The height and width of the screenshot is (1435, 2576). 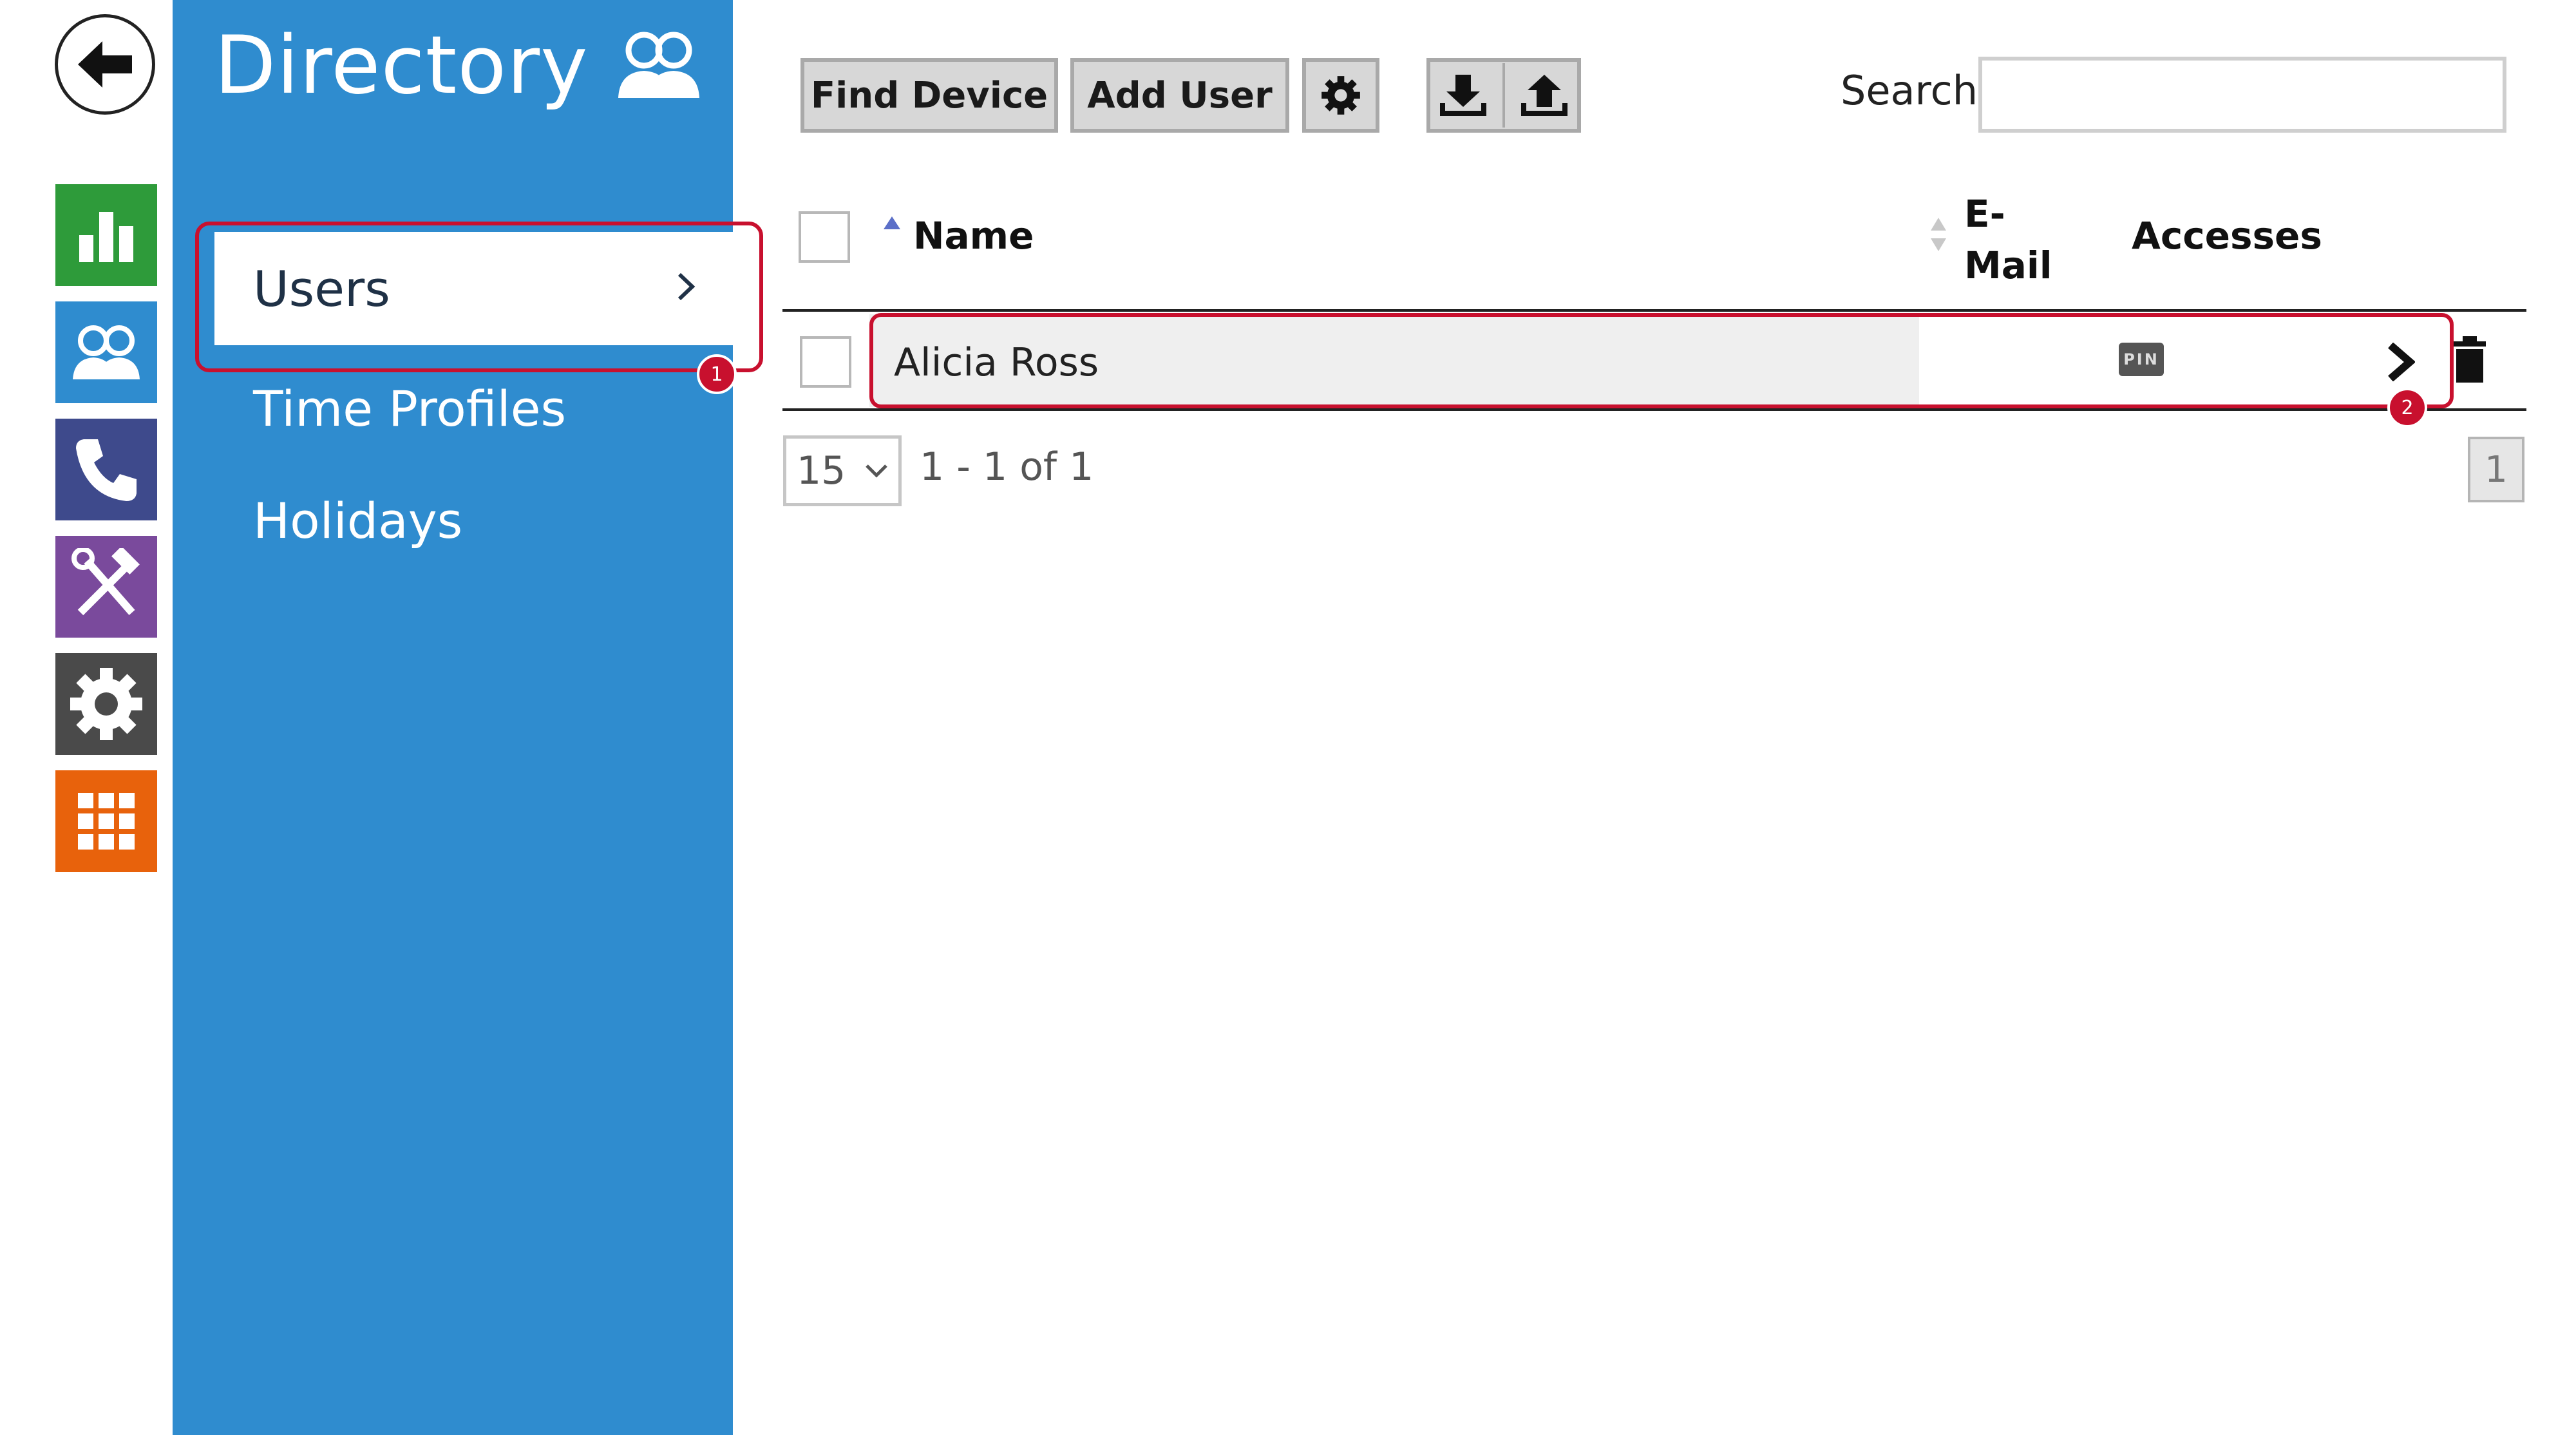 I want to click on page-title: Directory, so click(x=401, y=66).